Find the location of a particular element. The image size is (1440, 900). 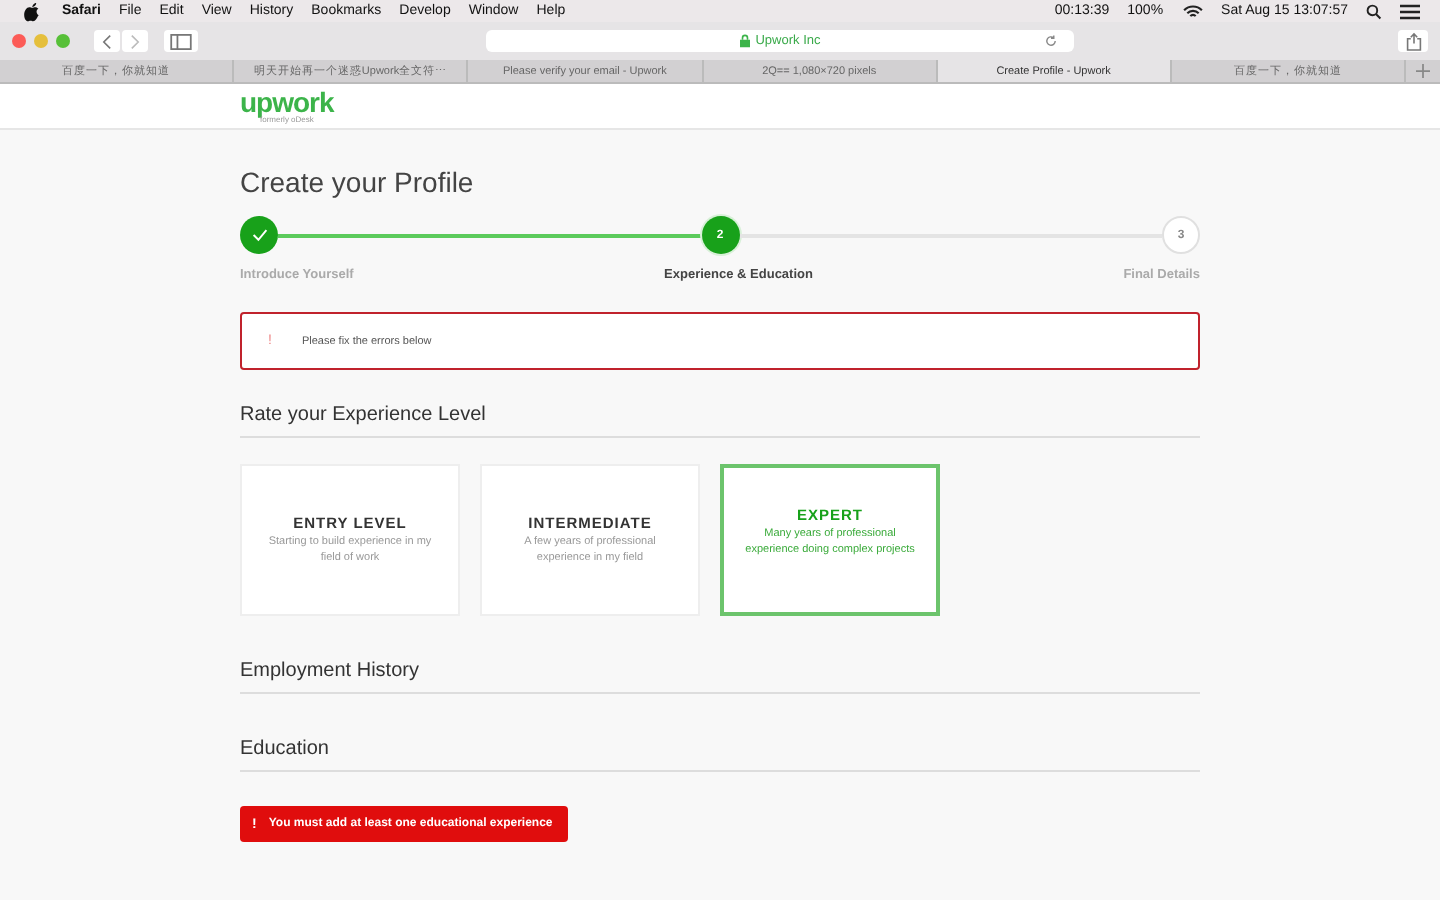

section-heading: Education is located at coordinates (720, 755).